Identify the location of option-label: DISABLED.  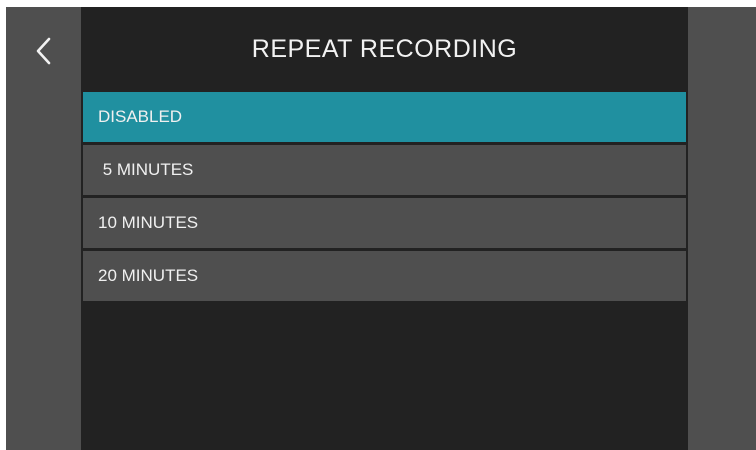
(140, 116).